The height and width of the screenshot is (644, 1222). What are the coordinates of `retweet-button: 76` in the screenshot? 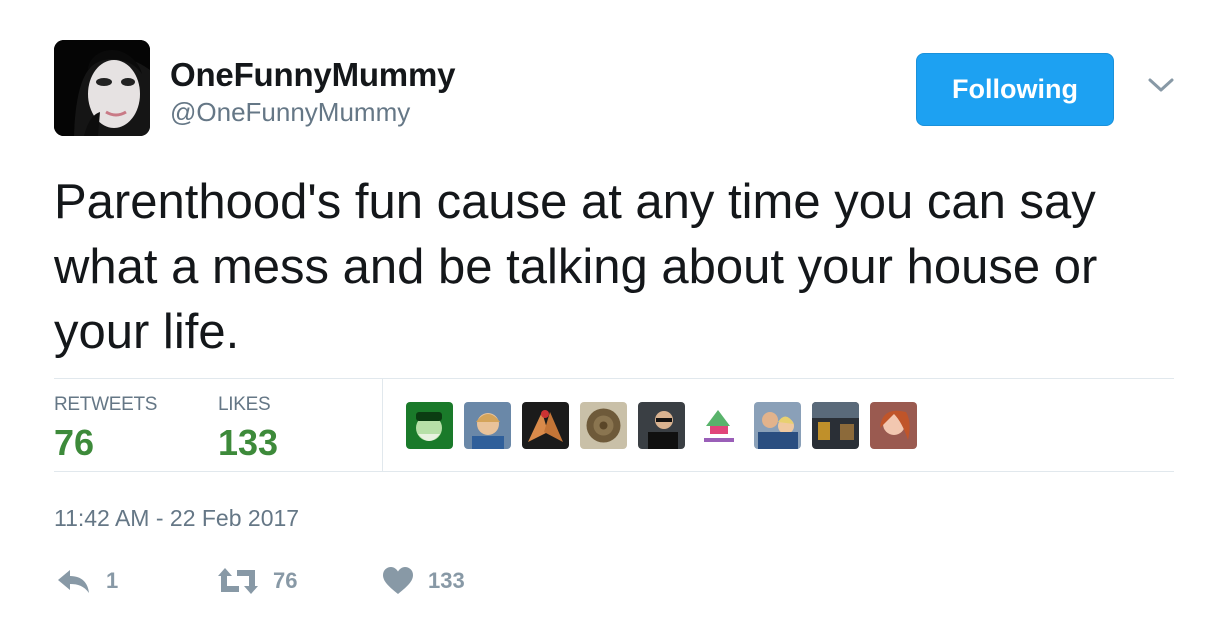 It's located at (257, 581).